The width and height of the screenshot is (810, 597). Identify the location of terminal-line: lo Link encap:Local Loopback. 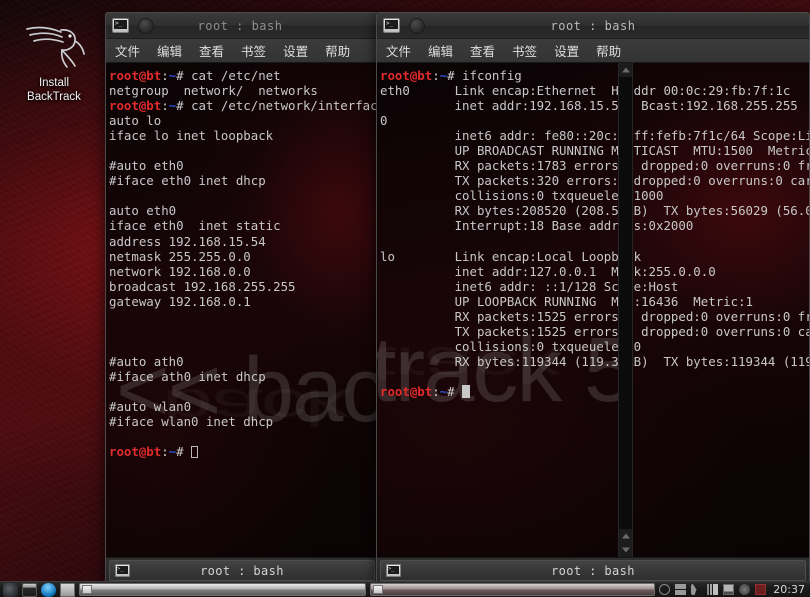
(511, 256).